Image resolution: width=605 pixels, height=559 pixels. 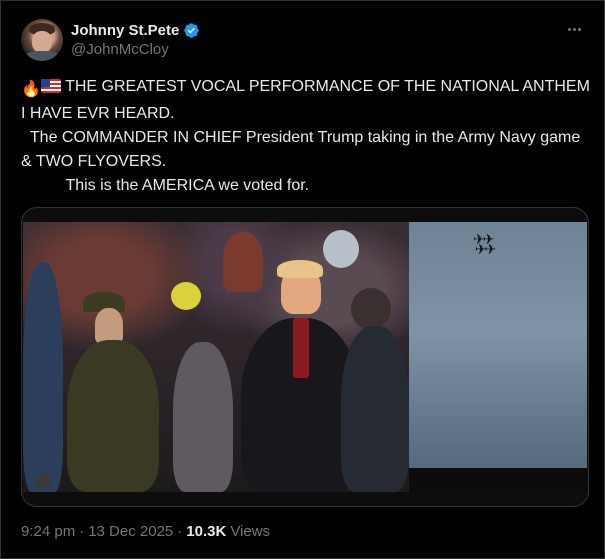 I want to click on views-label: Views, so click(x=250, y=531).